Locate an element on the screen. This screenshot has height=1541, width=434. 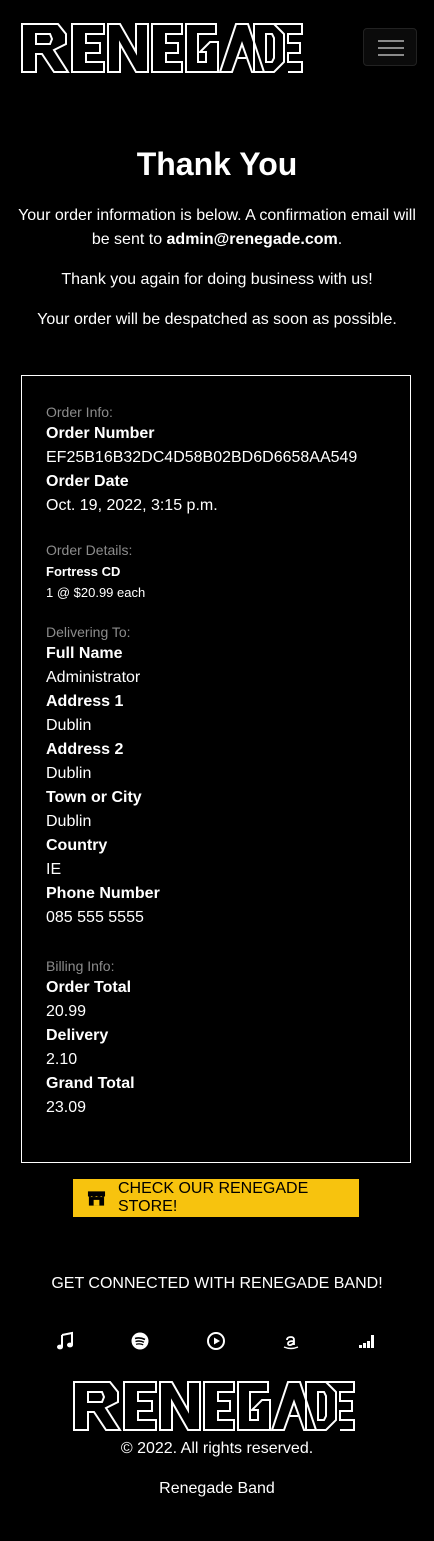
store-icon is located at coordinates (96, 1198).